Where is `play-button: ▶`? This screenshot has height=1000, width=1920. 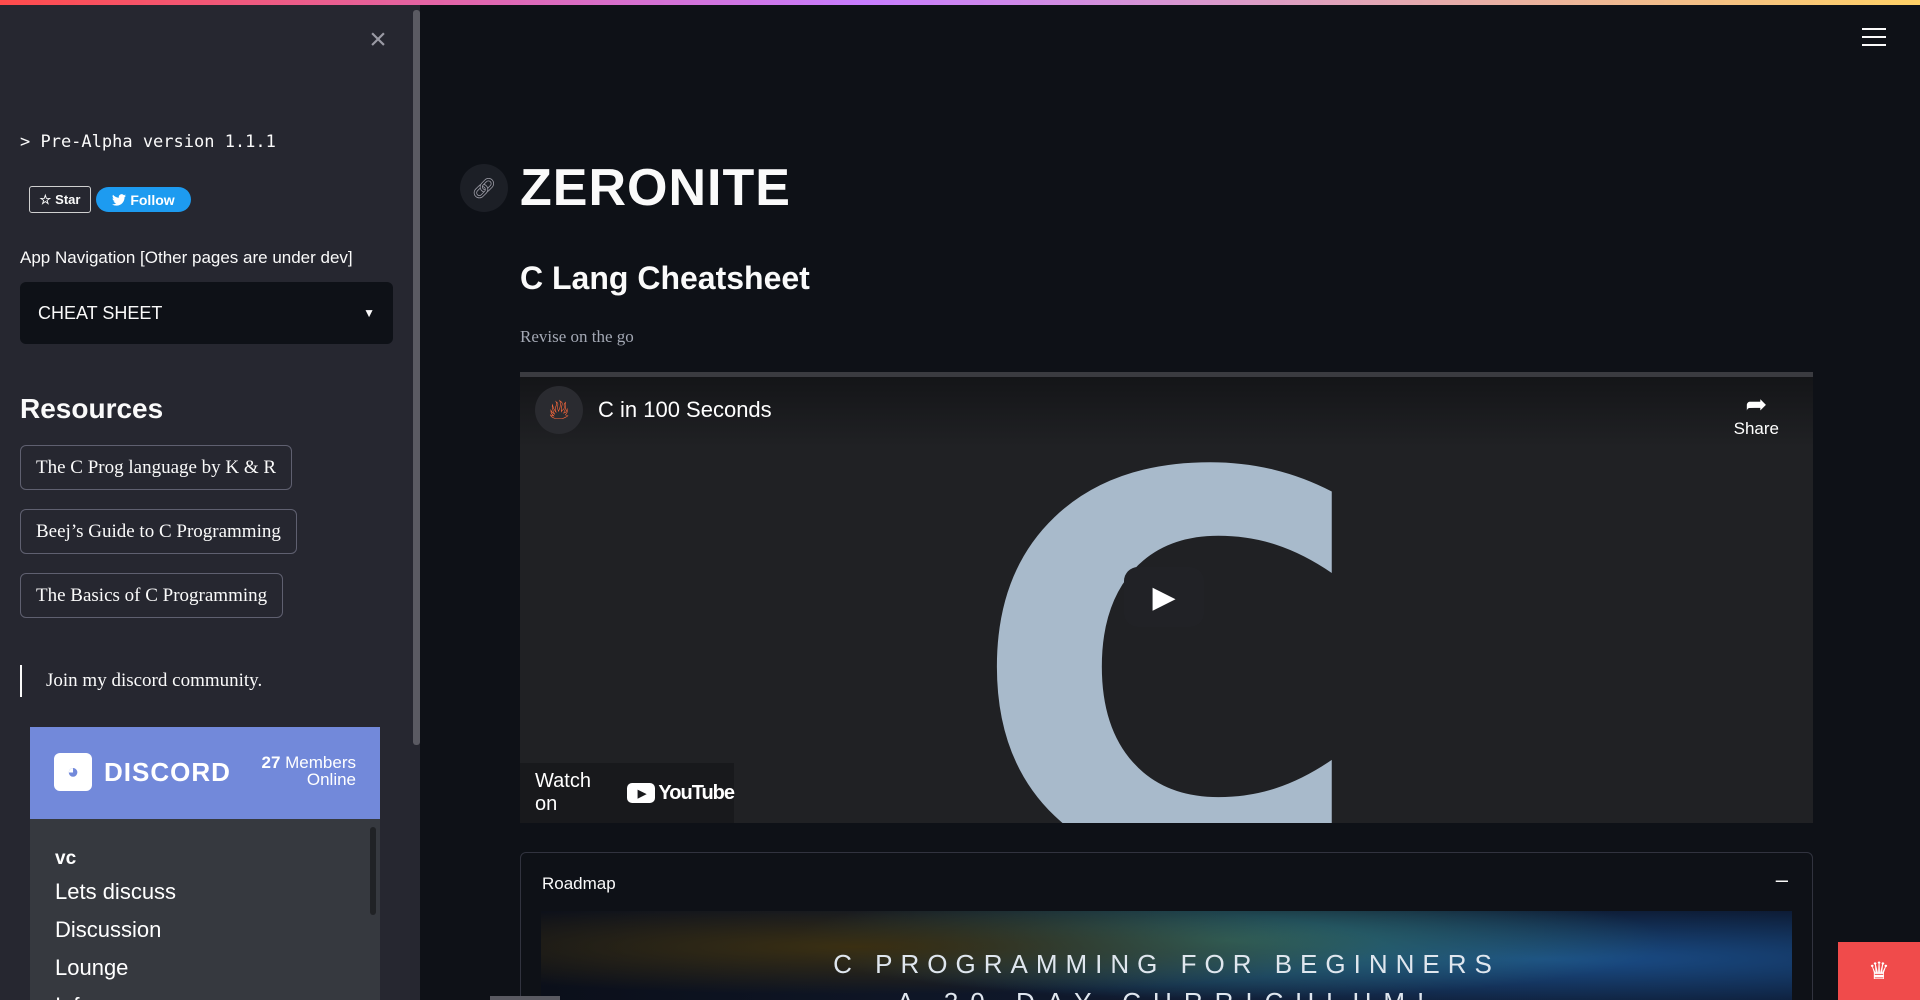
play-button: ▶ is located at coordinates (1164, 597).